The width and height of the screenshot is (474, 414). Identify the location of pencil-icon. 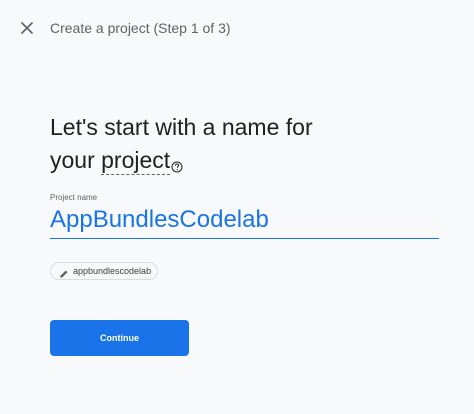
(64, 272).